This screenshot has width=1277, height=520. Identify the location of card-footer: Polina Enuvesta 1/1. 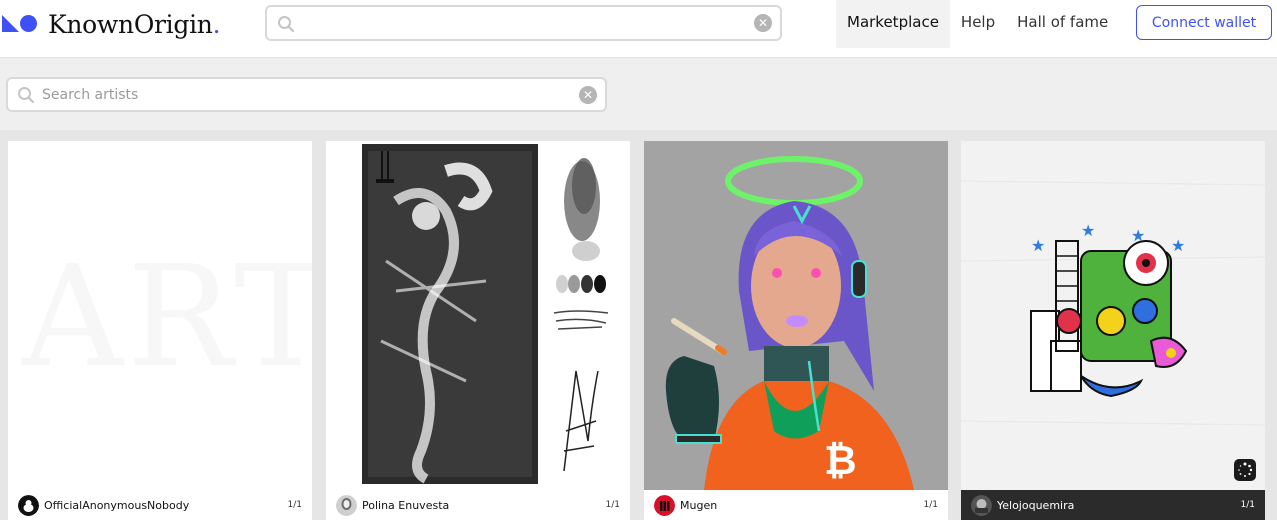
(478, 505).